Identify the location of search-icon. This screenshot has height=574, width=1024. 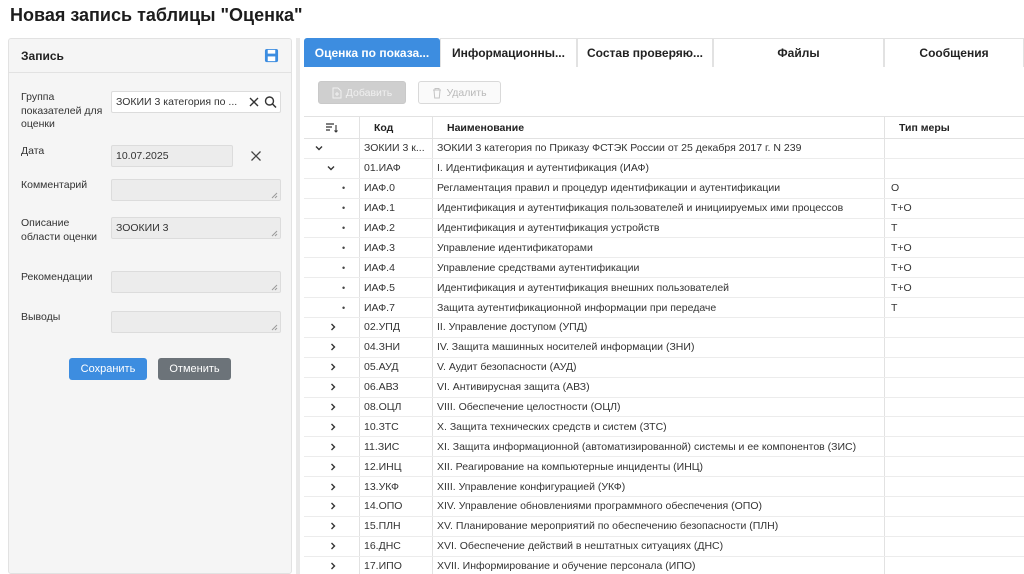
(270, 102).